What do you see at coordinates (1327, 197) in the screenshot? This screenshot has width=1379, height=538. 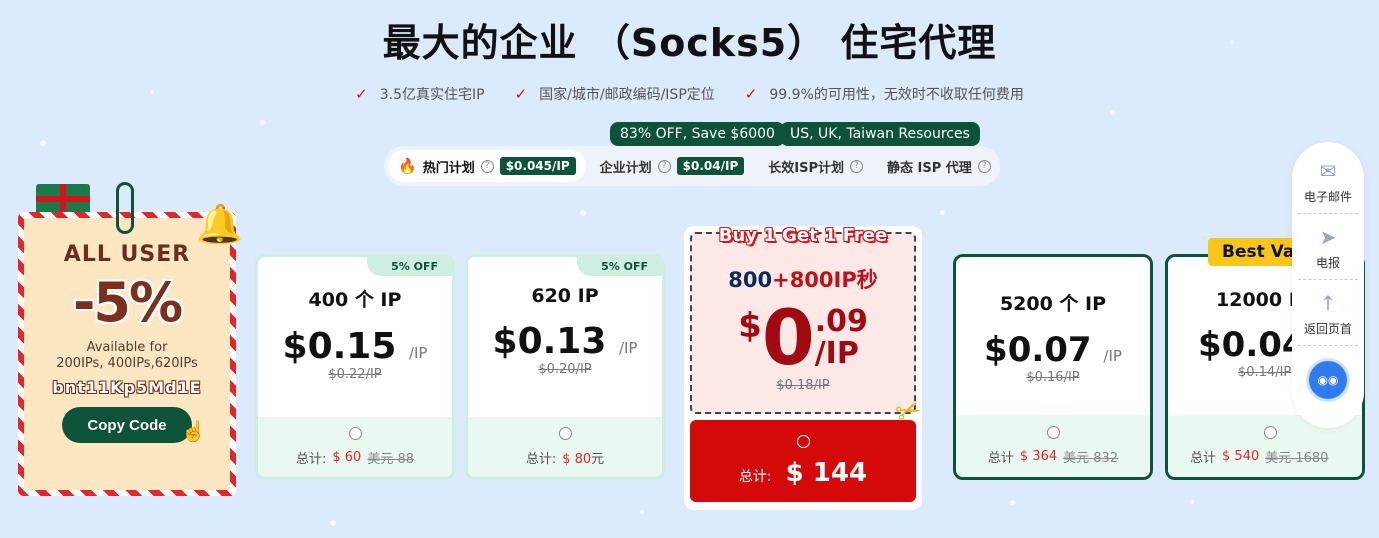 I see `side-item-label: 电子邮件` at bounding box center [1327, 197].